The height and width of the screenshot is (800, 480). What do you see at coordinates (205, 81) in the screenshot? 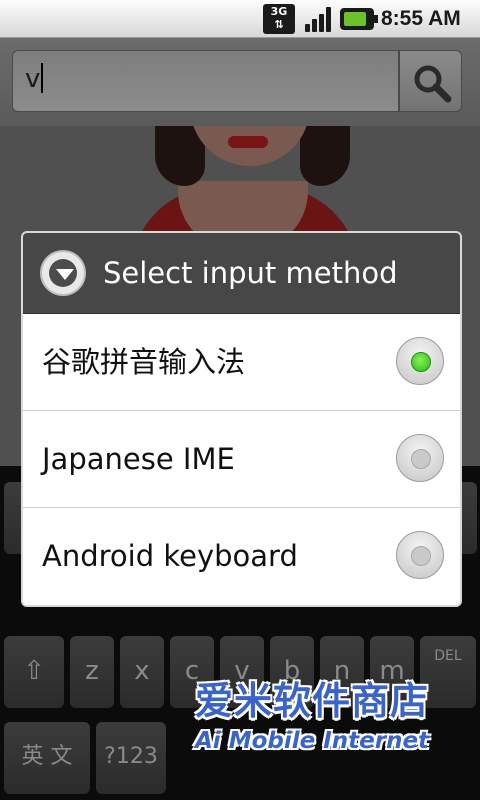
I see `search-input: v` at bounding box center [205, 81].